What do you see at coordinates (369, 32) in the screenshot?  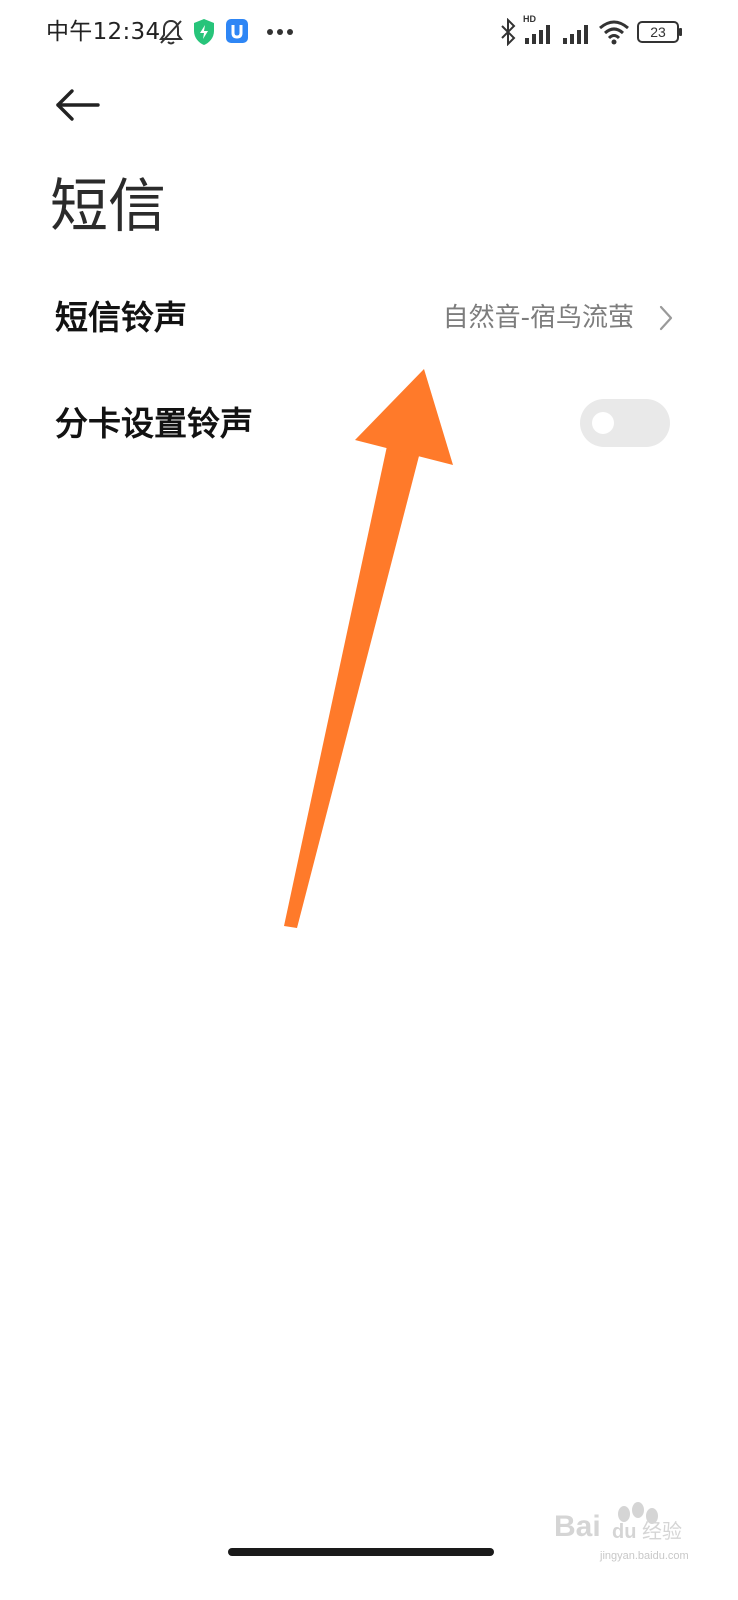 I see `status-bar: 中午12:34 HD 23` at bounding box center [369, 32].